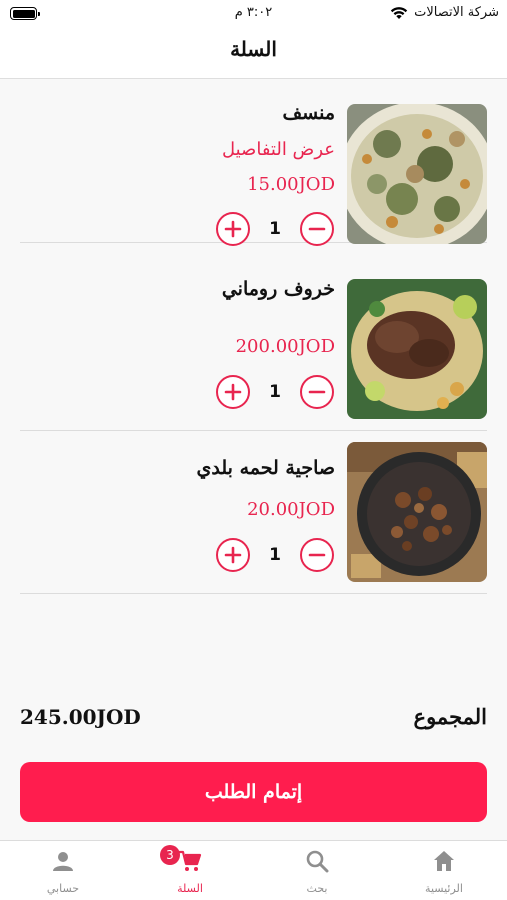 The width and height of the screenshot is (507, 900). What do you see at coordinates (278, 289) in the screenshot?
I see `item-name: خروف روماني` at bounding box center [278, 289].